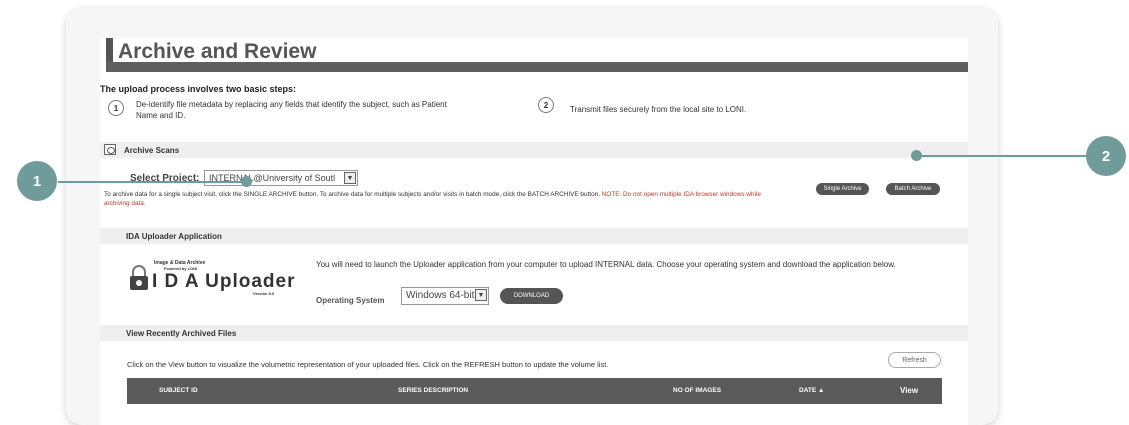 This screenshot has width=1129, height=425. What do you see at coordinates (110, 149) in the screenshot?
I see `archive-icon` at bounding box center [110, 149].